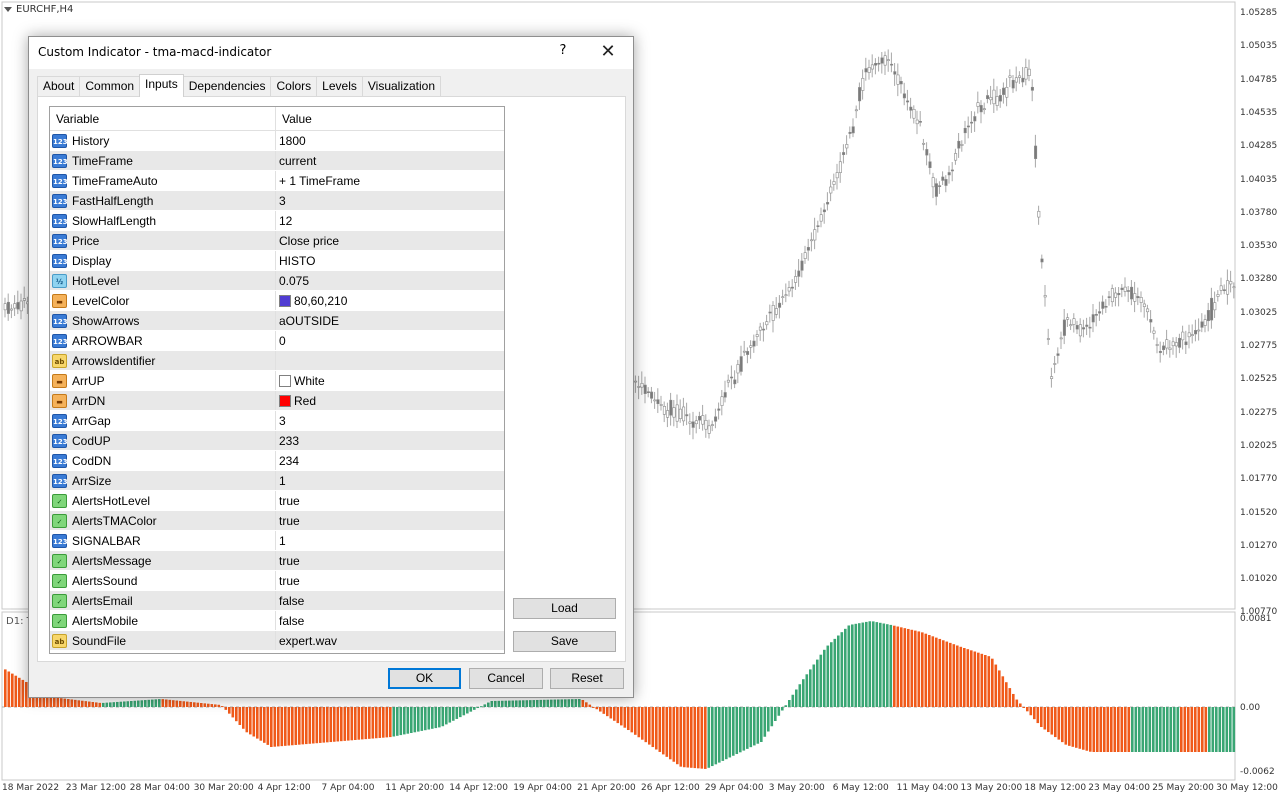  I want to click on param-row: 123 TimeFrame current, so click(277, 161).